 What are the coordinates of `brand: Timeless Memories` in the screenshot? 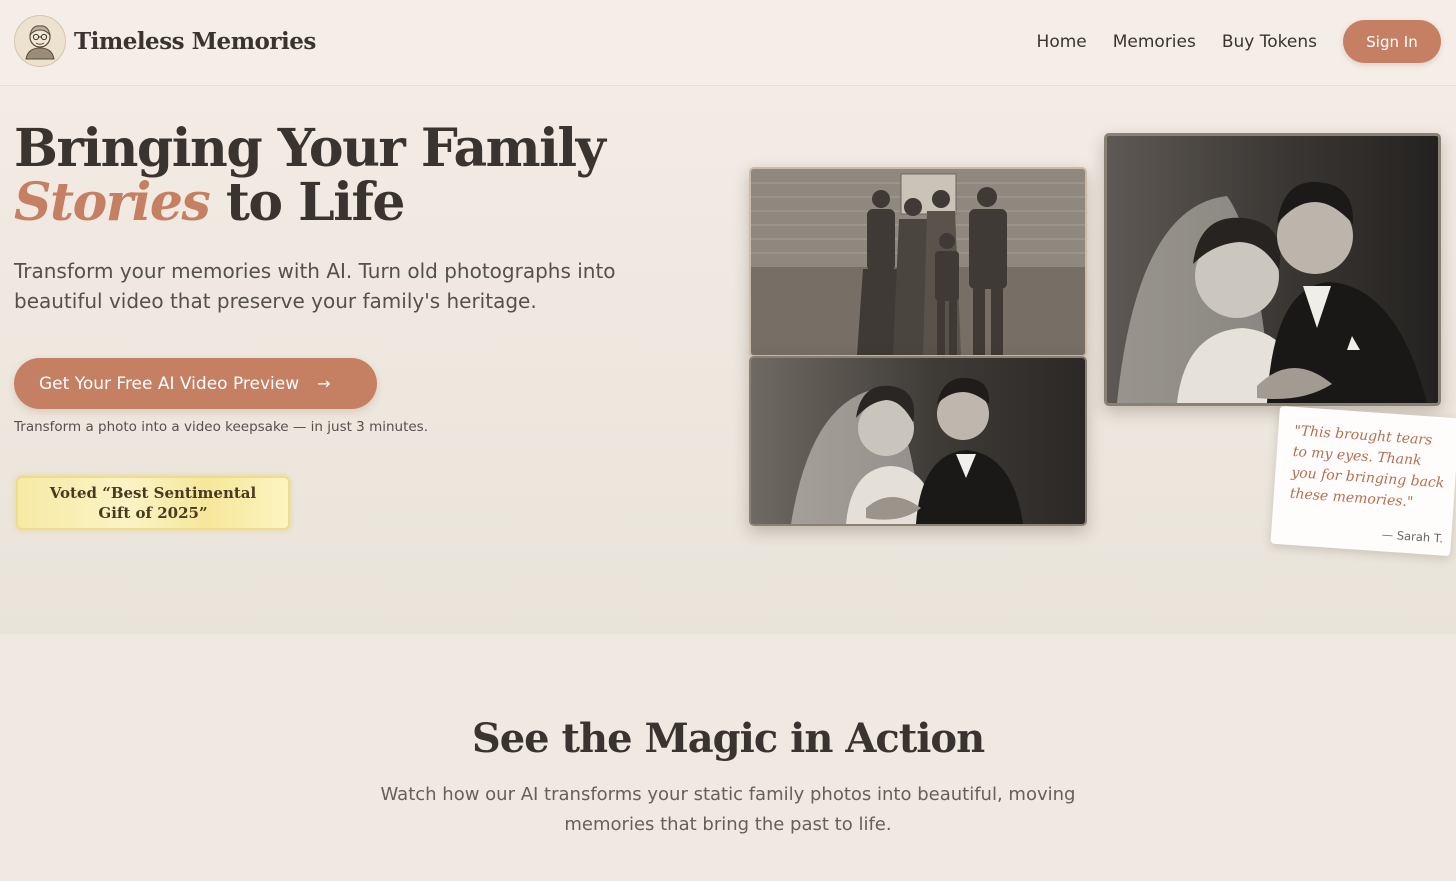 It's located at (165, 41).